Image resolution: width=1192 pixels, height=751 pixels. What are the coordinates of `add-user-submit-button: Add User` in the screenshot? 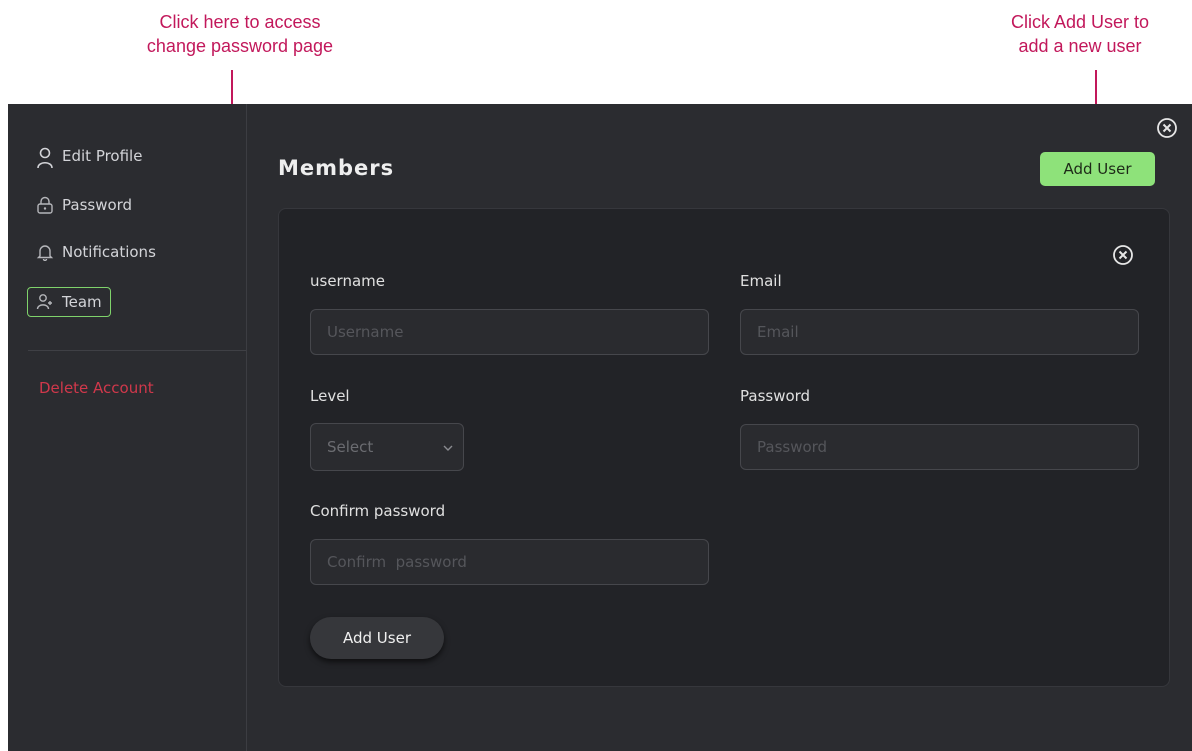 It's located at (377, 638).